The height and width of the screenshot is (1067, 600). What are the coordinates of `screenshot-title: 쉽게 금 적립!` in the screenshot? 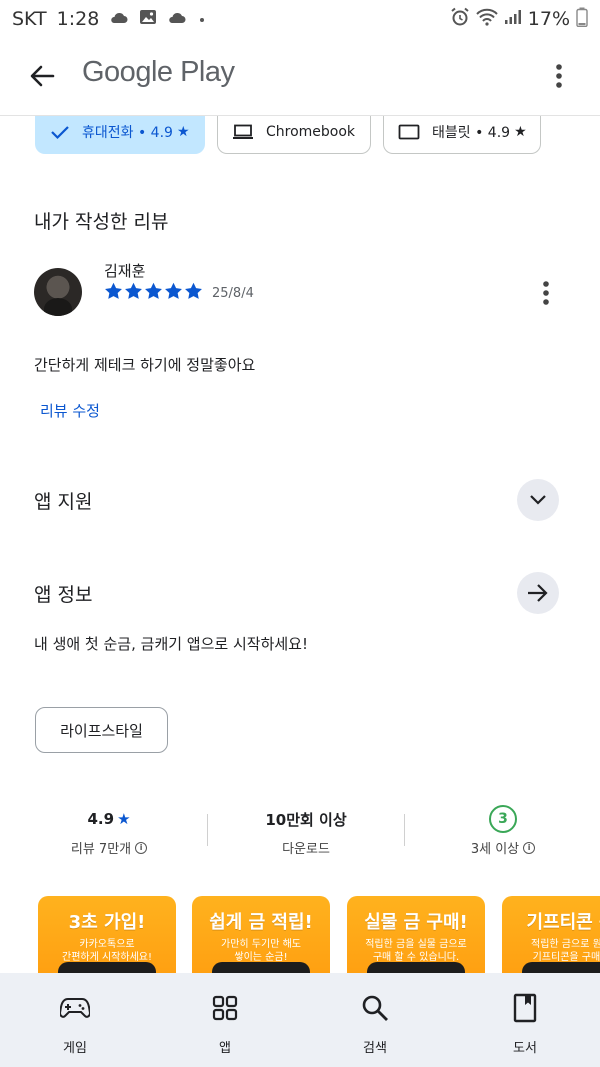 It's located at (261, 922).